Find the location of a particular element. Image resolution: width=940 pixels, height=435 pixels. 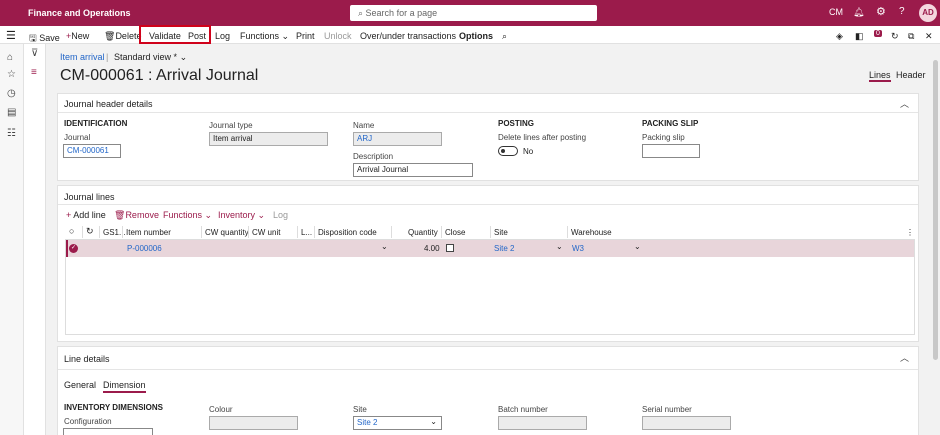

log-button: Log is located at coordinates (222, 36).